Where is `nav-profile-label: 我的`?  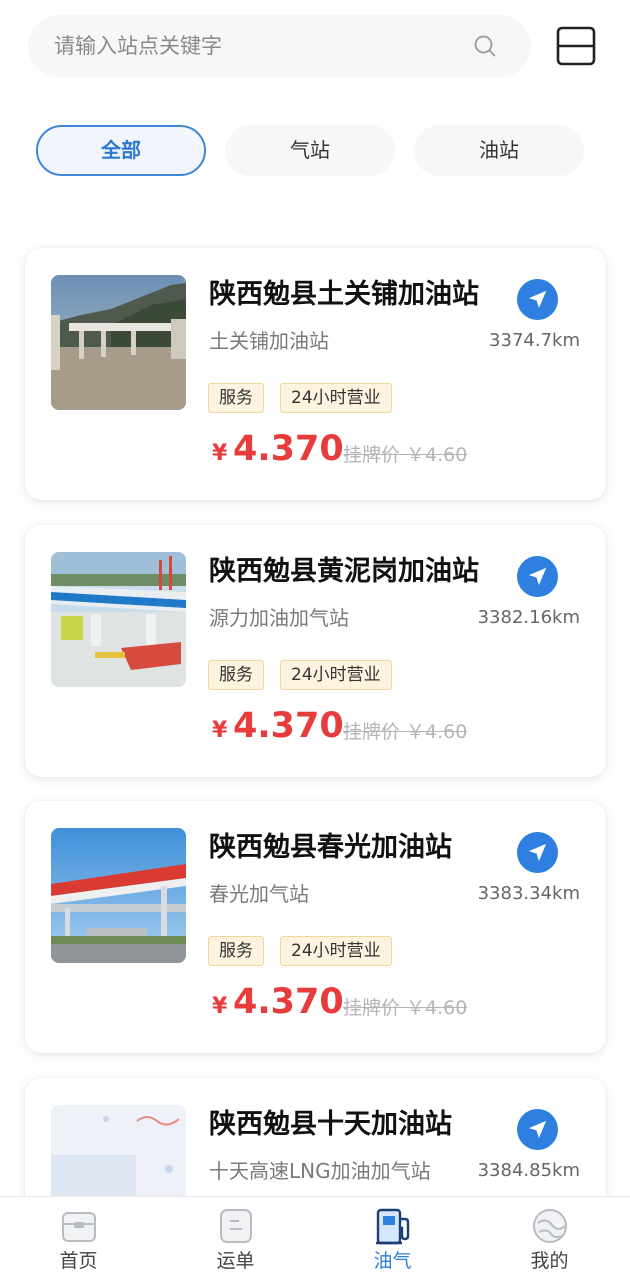 nav-profile-label: 我的 is located at coordinates (549, 1261).